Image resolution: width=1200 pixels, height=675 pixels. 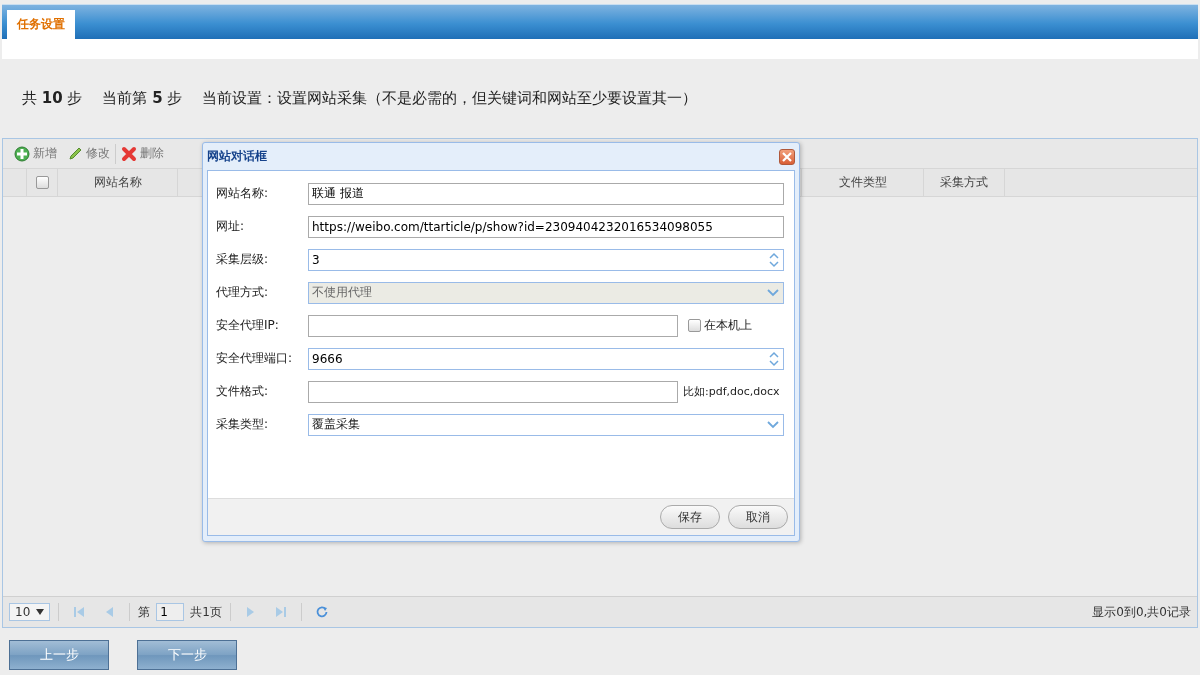 I want to click on dialog-title: 网站对话框, so click(x=237, y=156).